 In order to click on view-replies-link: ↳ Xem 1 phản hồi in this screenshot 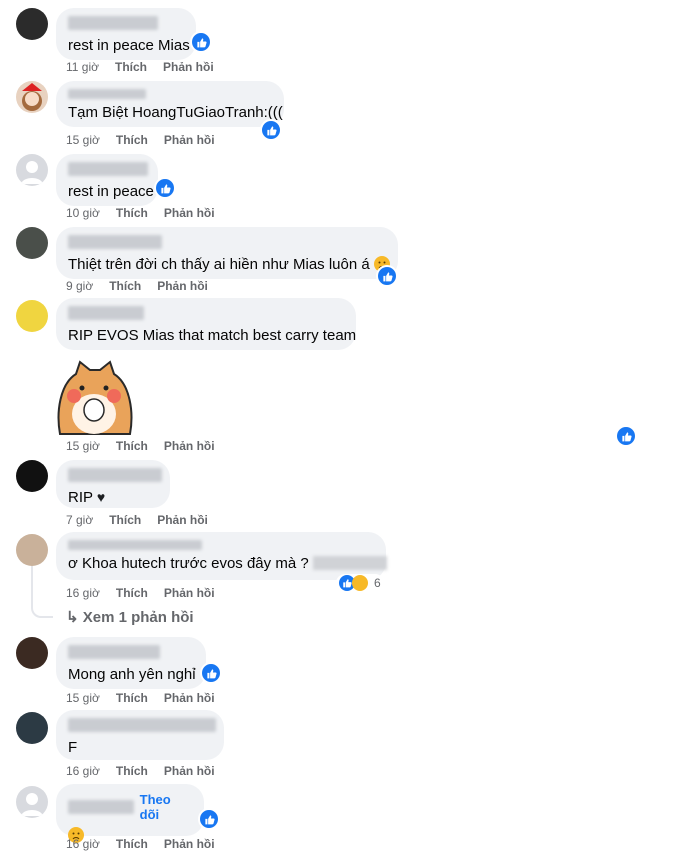, I will do `click(130, 617)`.